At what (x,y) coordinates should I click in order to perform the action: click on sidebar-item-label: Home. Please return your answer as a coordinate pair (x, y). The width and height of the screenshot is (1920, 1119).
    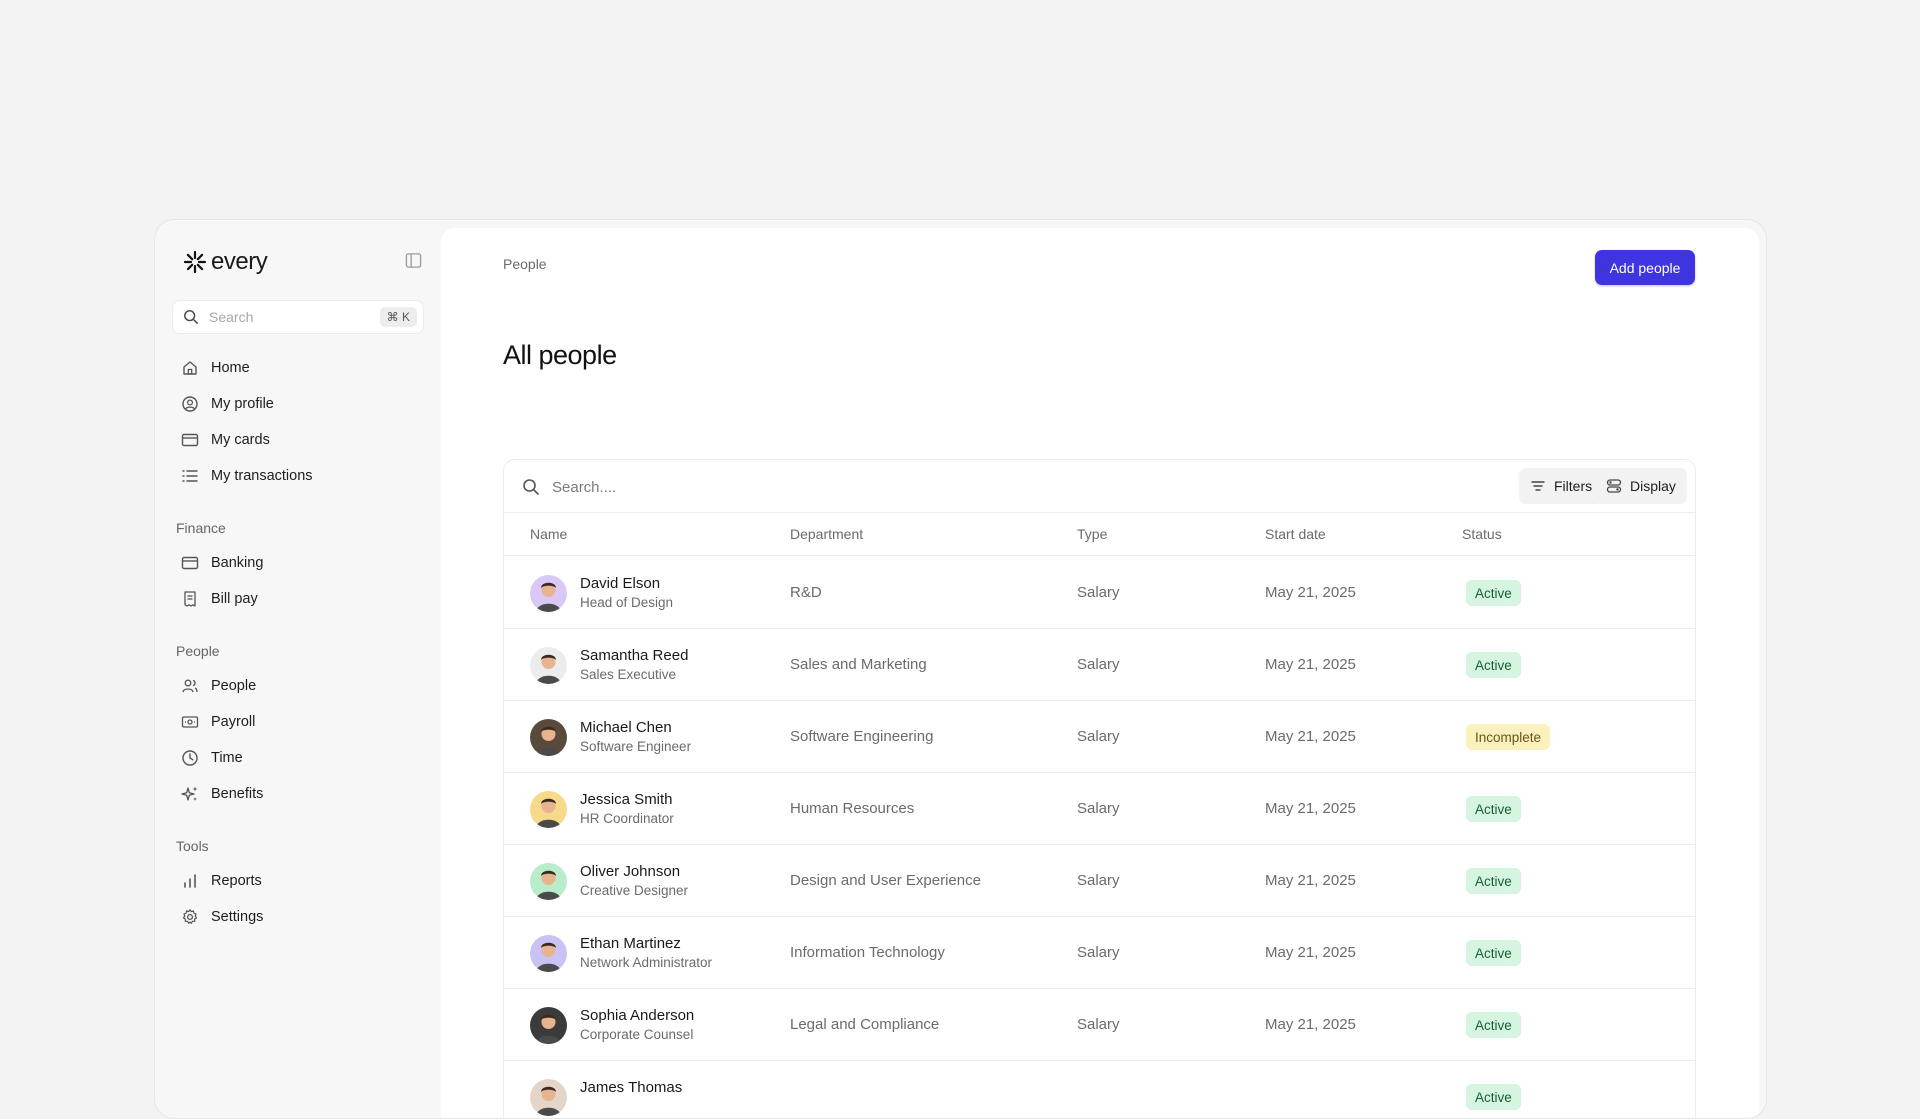
    Looking at the image, I should click on (230, 368).